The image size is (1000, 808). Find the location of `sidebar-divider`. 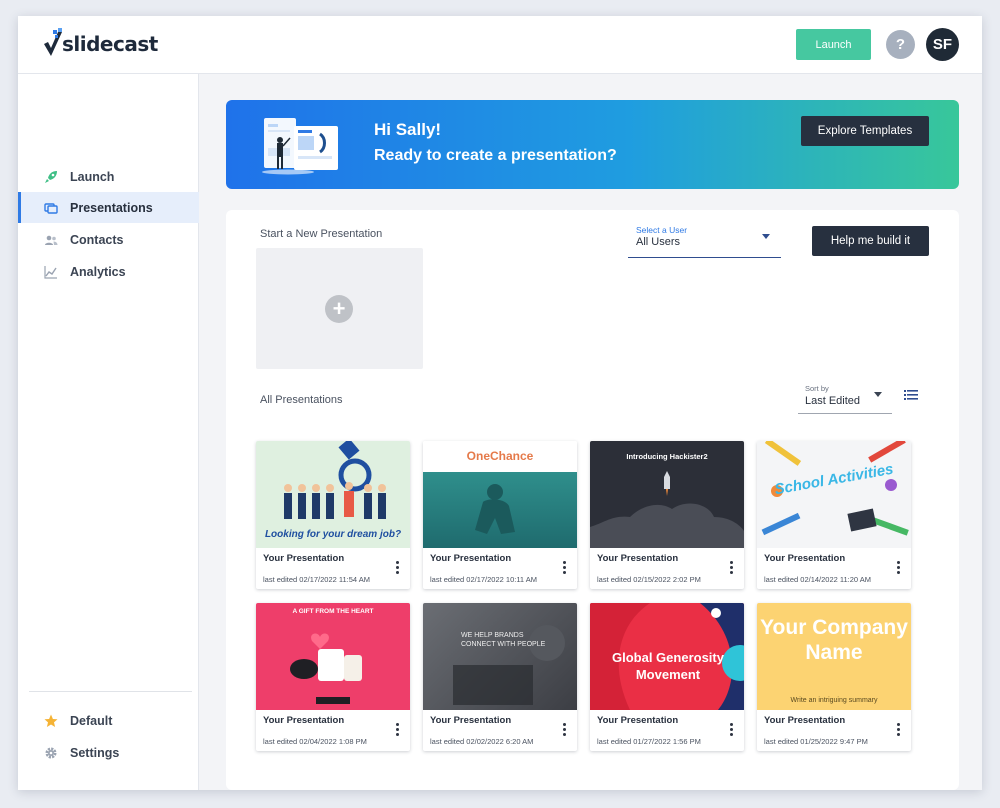

sidebar-divider is located at coordinates (110, 691).